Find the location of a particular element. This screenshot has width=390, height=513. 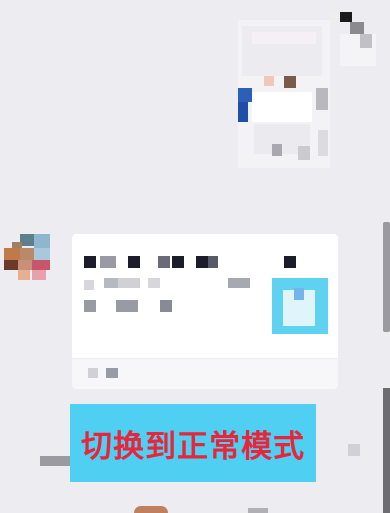

switch-normal-mode-label: 切换到正常模式 is located at coordinates (193, 446).